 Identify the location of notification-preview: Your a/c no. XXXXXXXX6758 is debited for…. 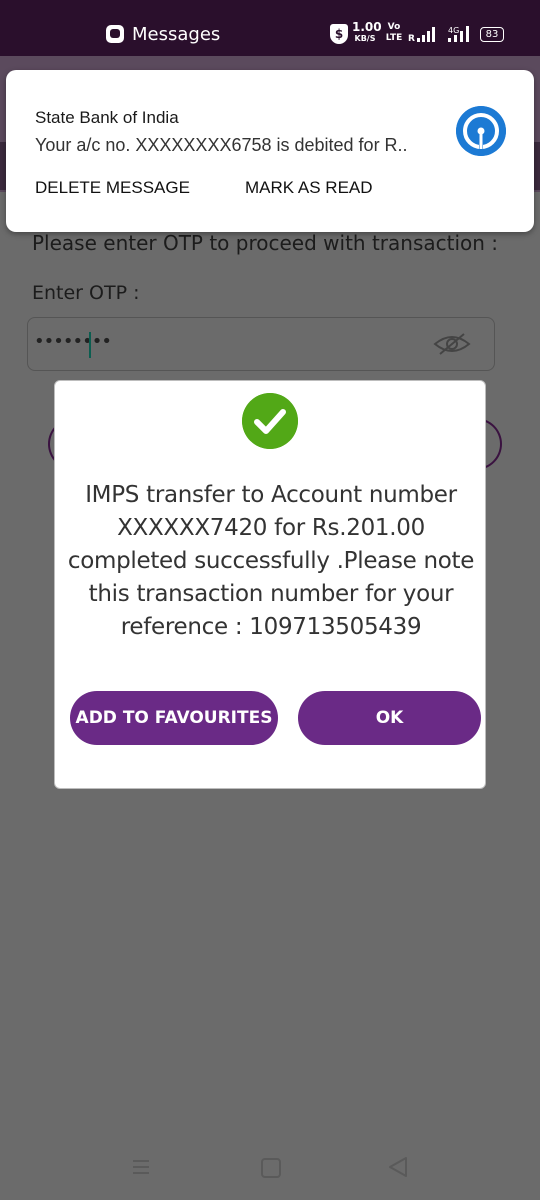
(221, 145).